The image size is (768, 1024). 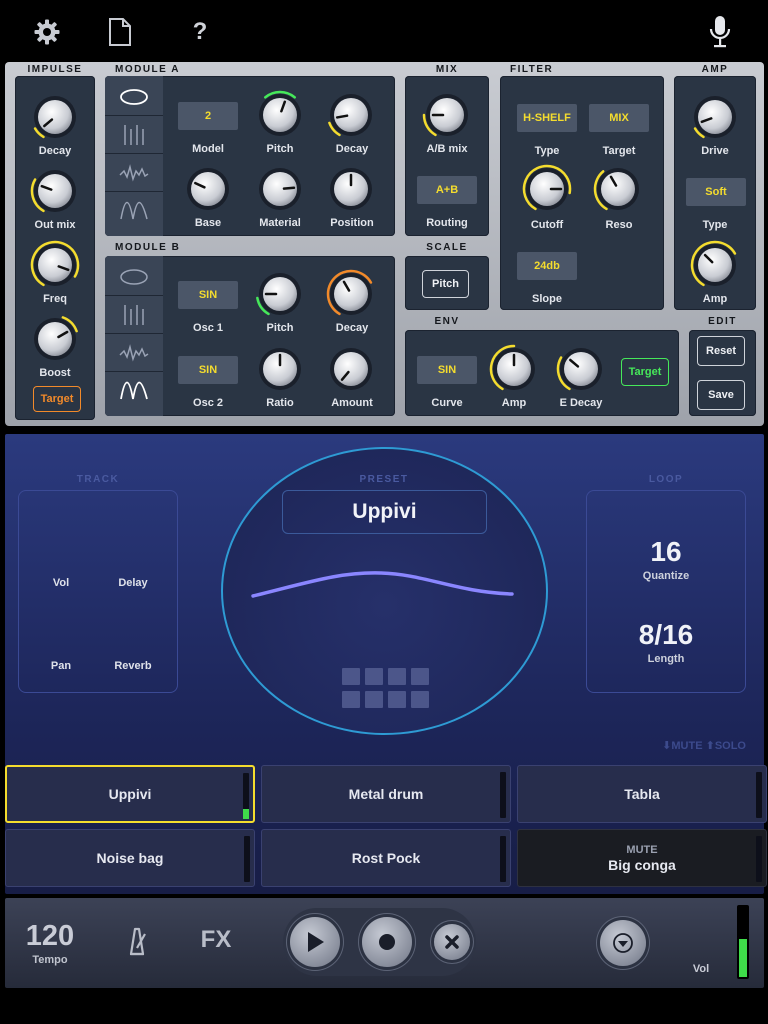 What do you see at coordinates (447, 223) in the screenshot?
I see `routing-label: Routing` at bounding box center [447, 223].